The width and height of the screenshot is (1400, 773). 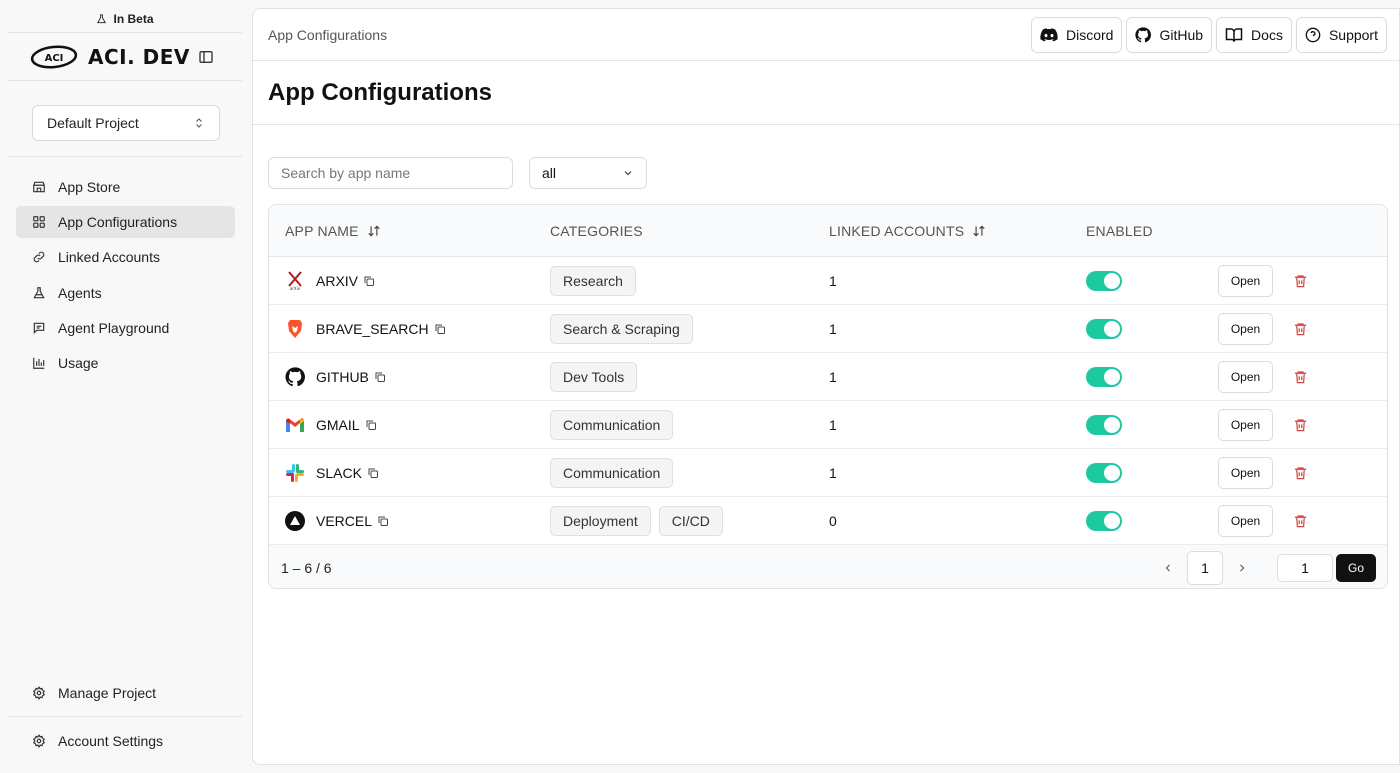 What do you see at coordinates (628, 173) in the screenshot?
I see `chevron-down-icon` at bounding box center [628, 173].